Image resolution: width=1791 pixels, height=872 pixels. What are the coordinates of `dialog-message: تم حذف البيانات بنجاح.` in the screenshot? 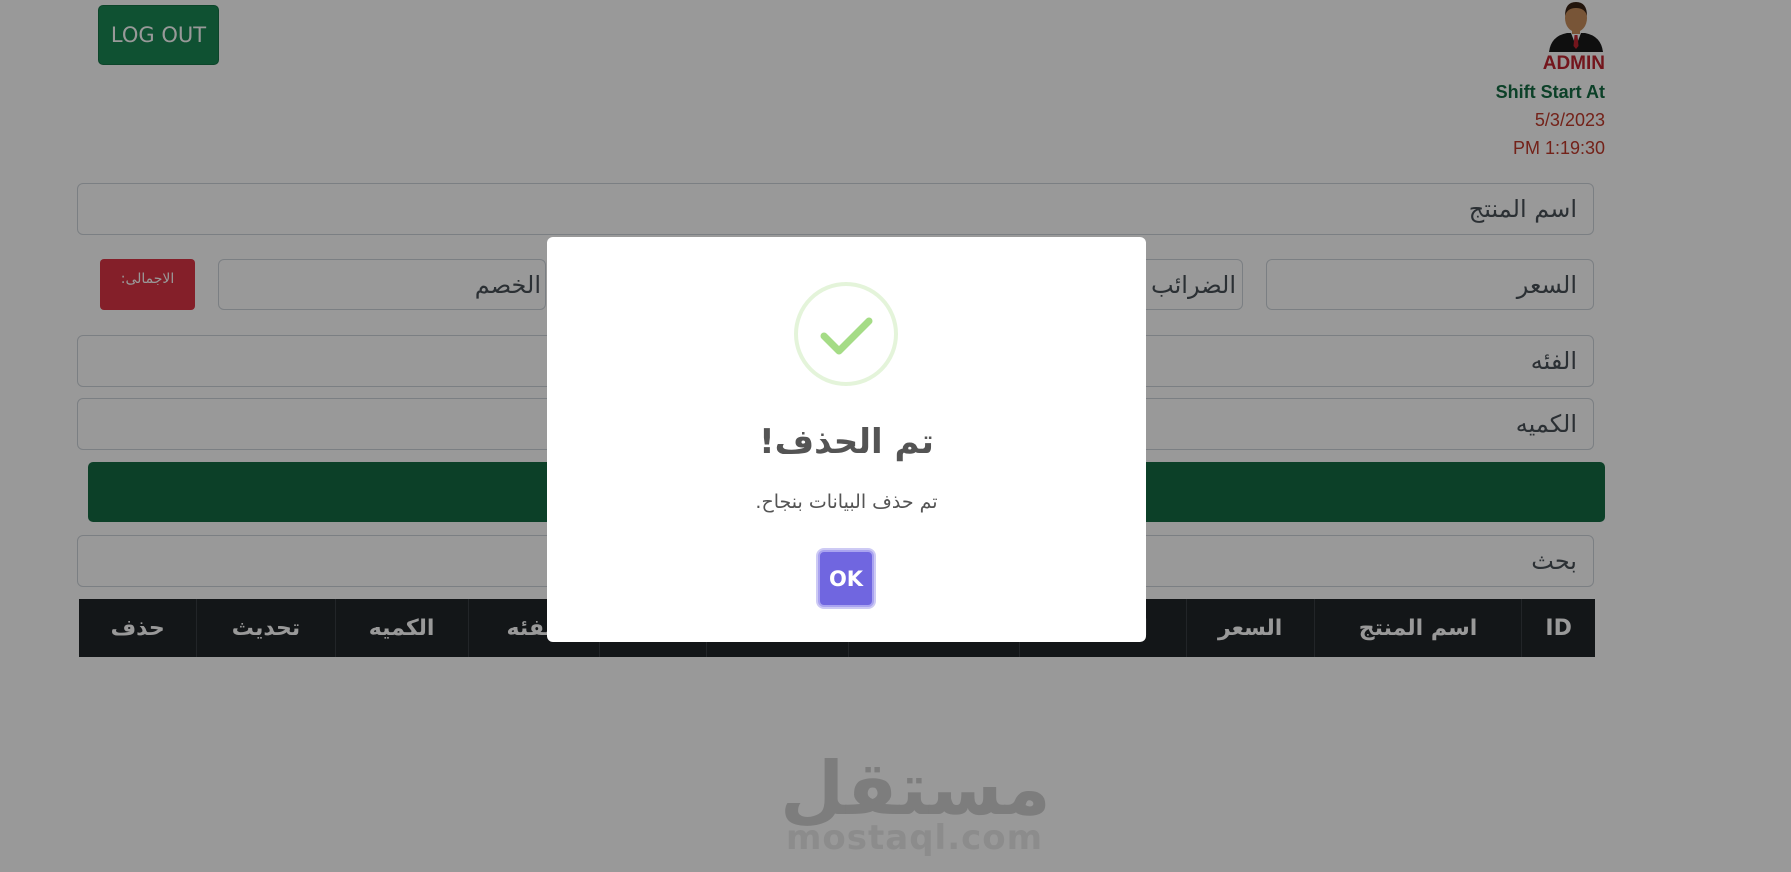 It's located at (846, 502).